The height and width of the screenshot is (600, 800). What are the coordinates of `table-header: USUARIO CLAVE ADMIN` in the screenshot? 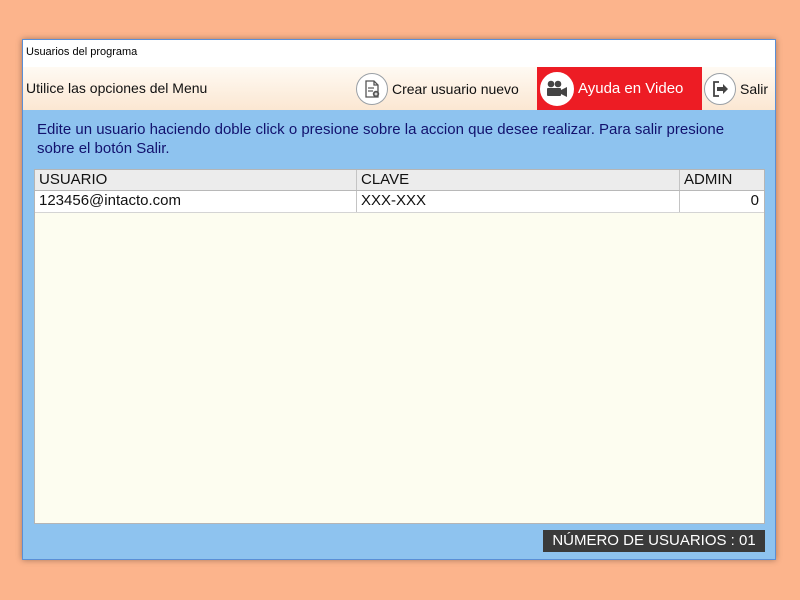 It's located at (399, 180).